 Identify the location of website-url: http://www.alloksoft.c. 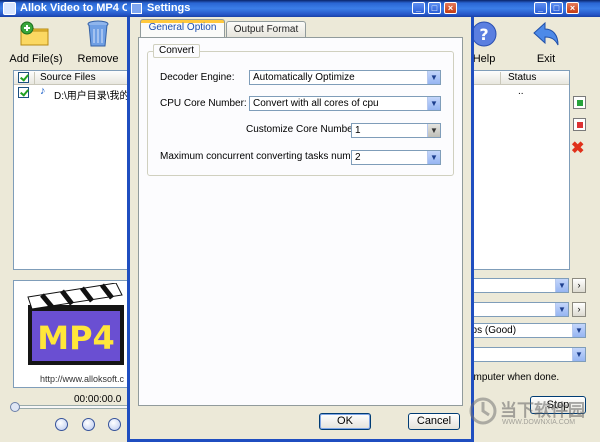
(82, 379).